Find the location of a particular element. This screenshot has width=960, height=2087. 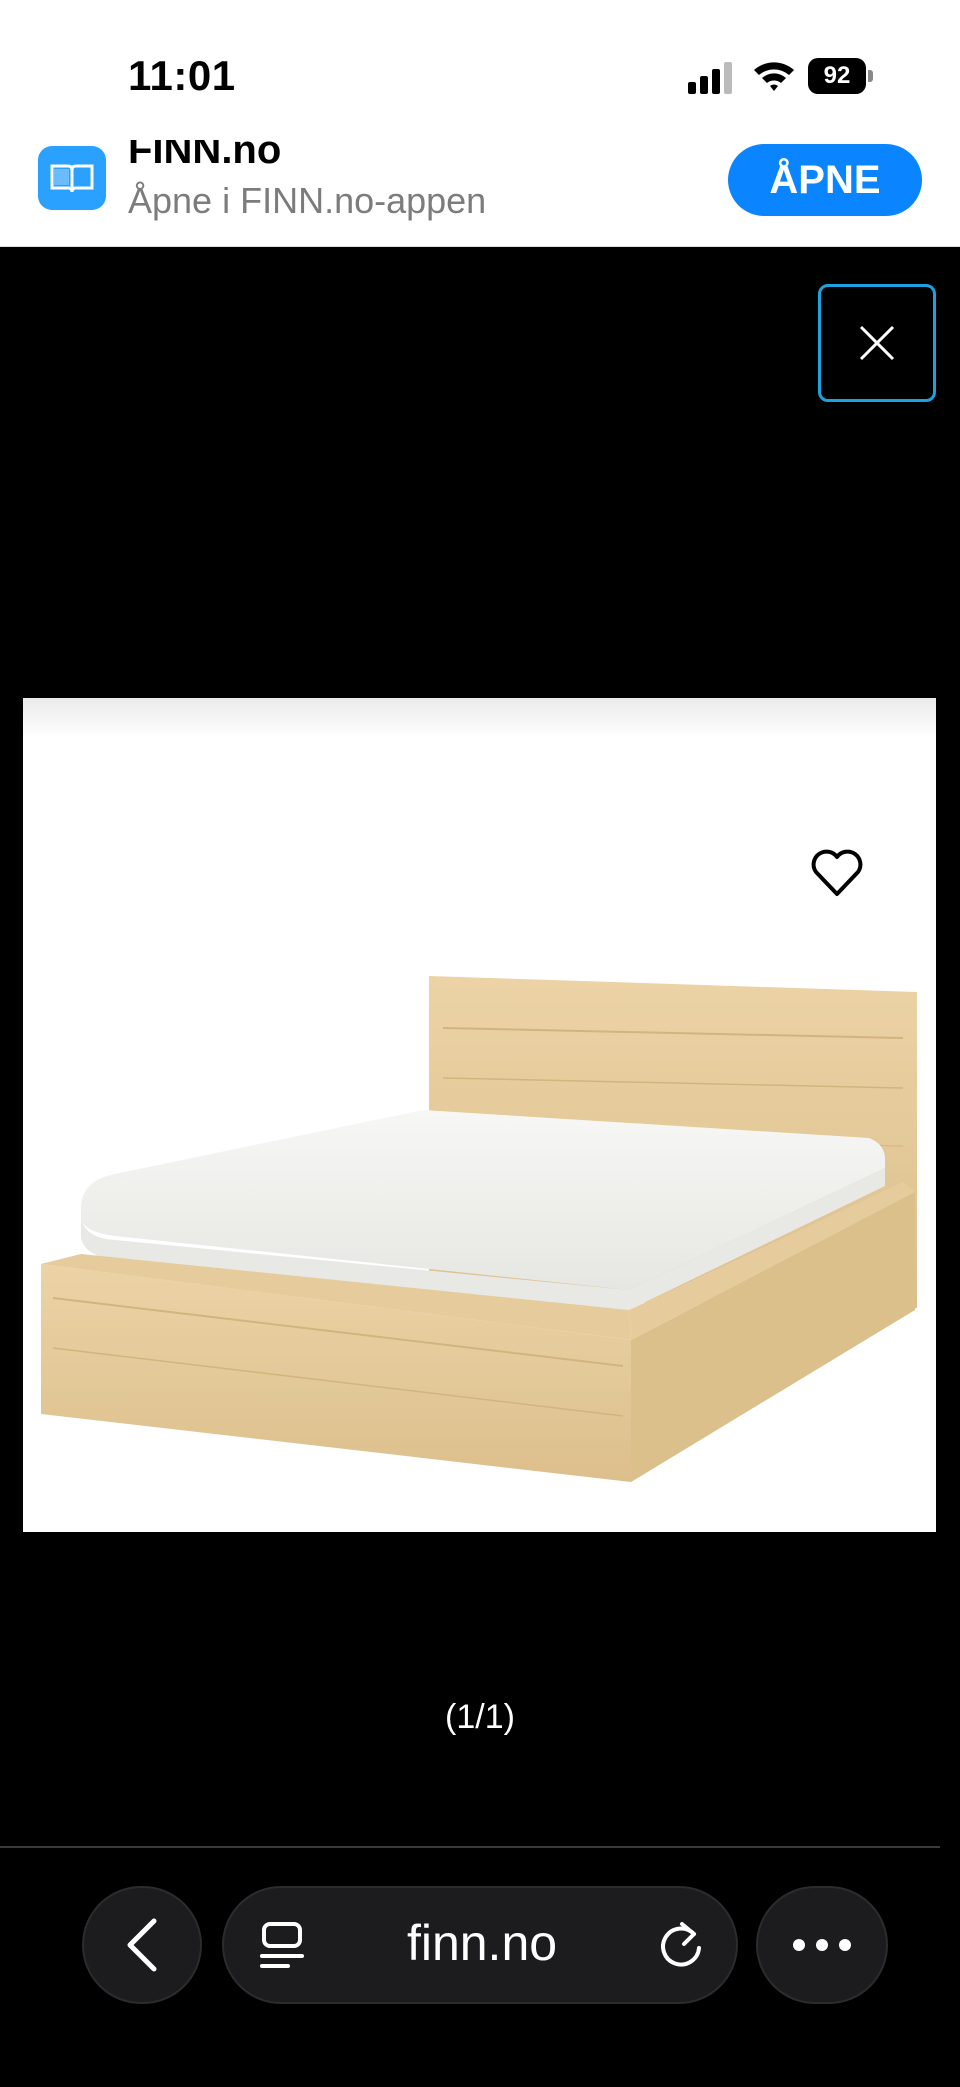

battery-cap is located at coordinates (870, 76).